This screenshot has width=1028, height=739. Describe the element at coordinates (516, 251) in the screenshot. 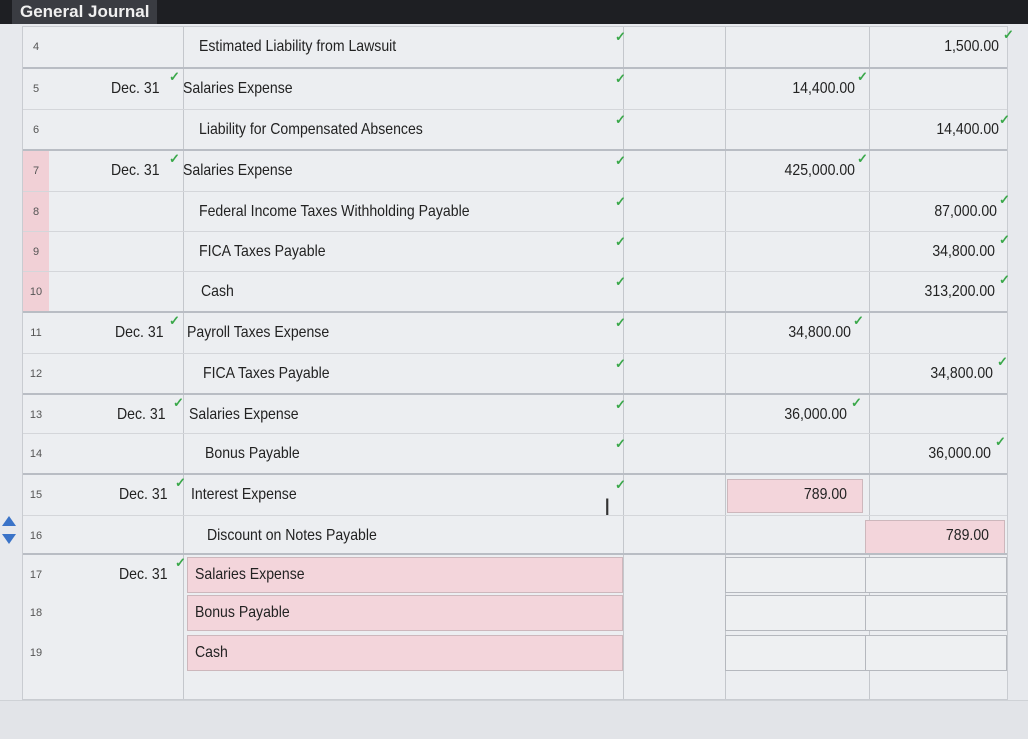

I see `table-row: 9 FICA Taxes Payable ✓ 34,800.00 ✓` at that location.